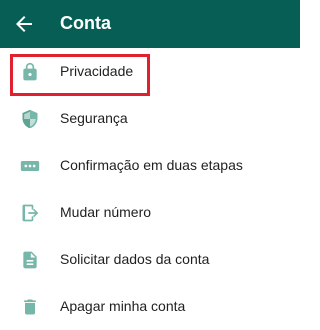  Describe the element at coordinates (135, 259) in the screenshot. I see `menu-item-label: Solicitar dados da conta` at that location.